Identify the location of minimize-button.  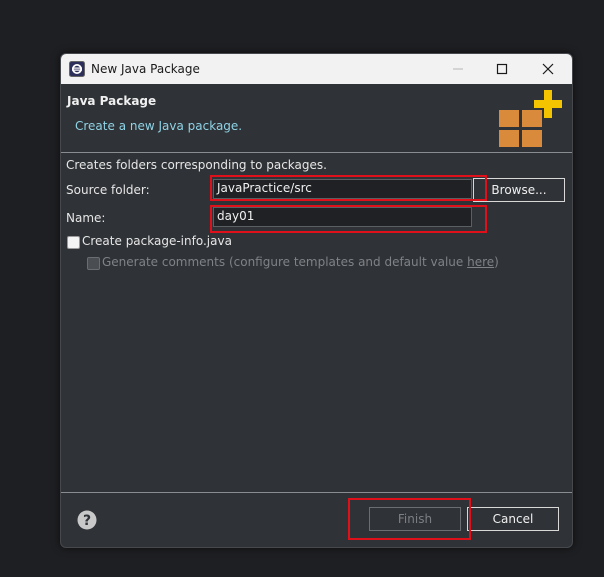
(458, 69).